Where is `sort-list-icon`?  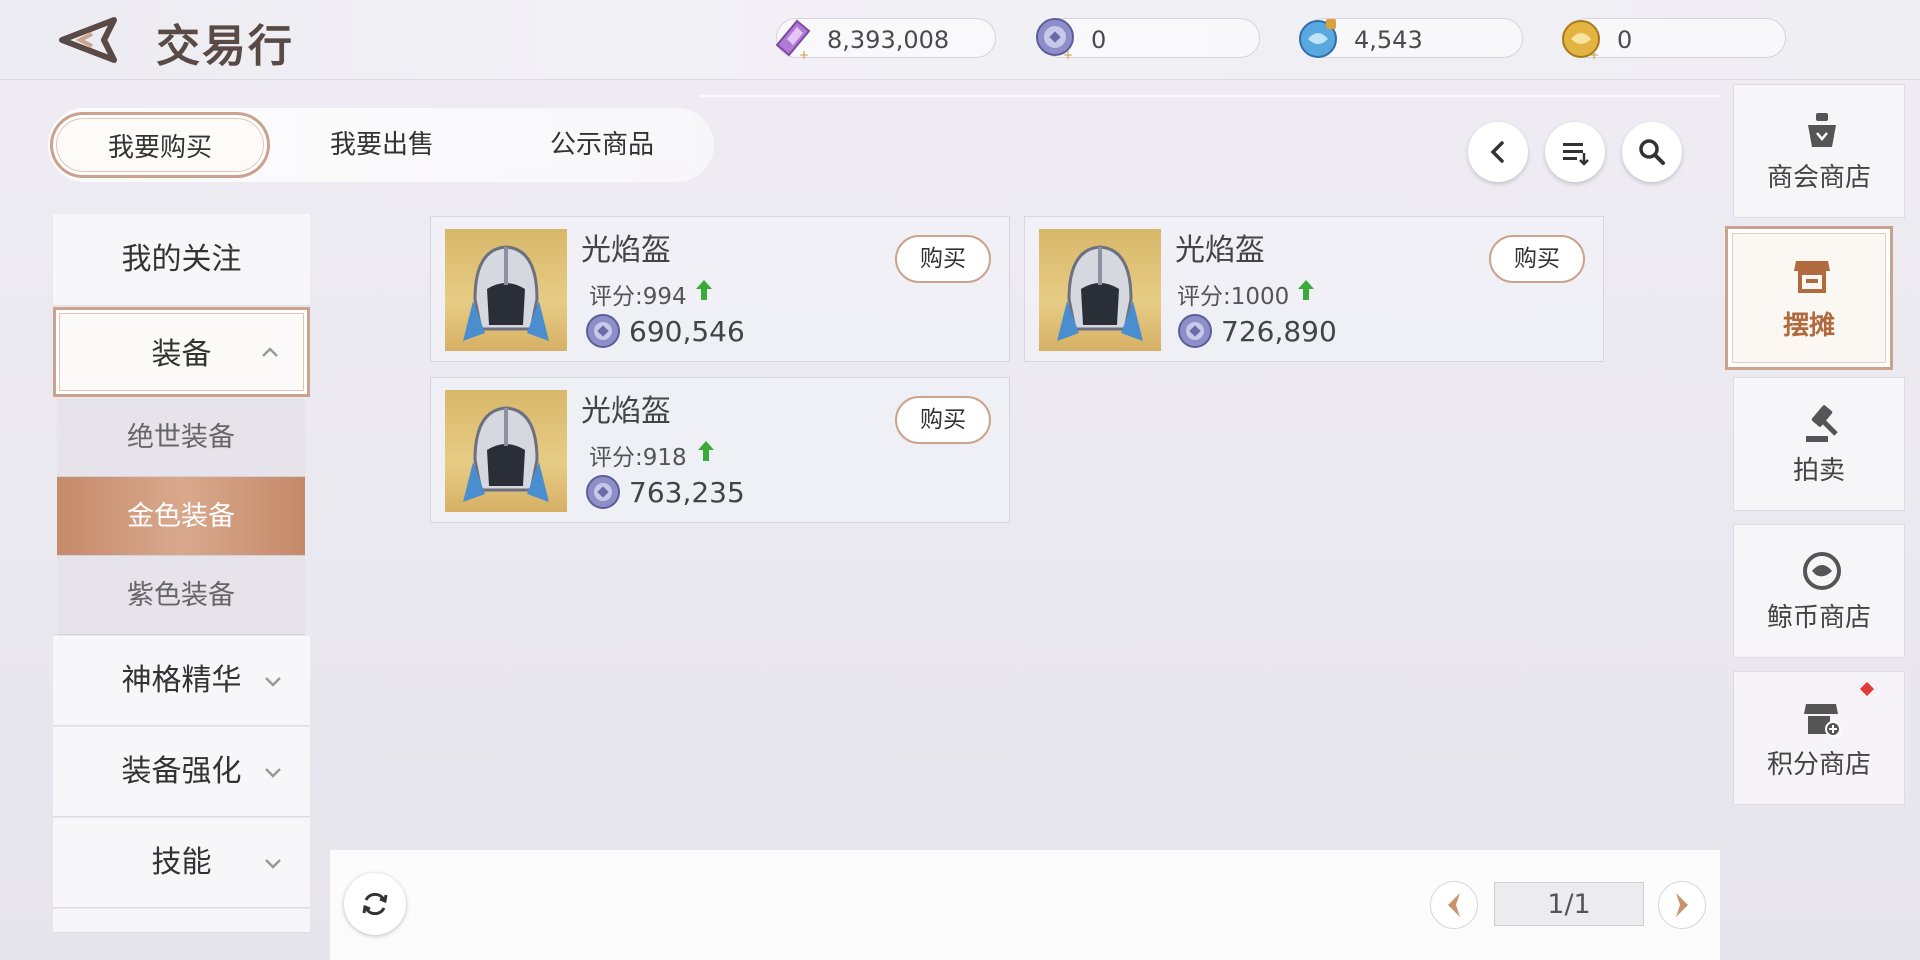 sort-list-icon is located at coordinates (1576, 154).